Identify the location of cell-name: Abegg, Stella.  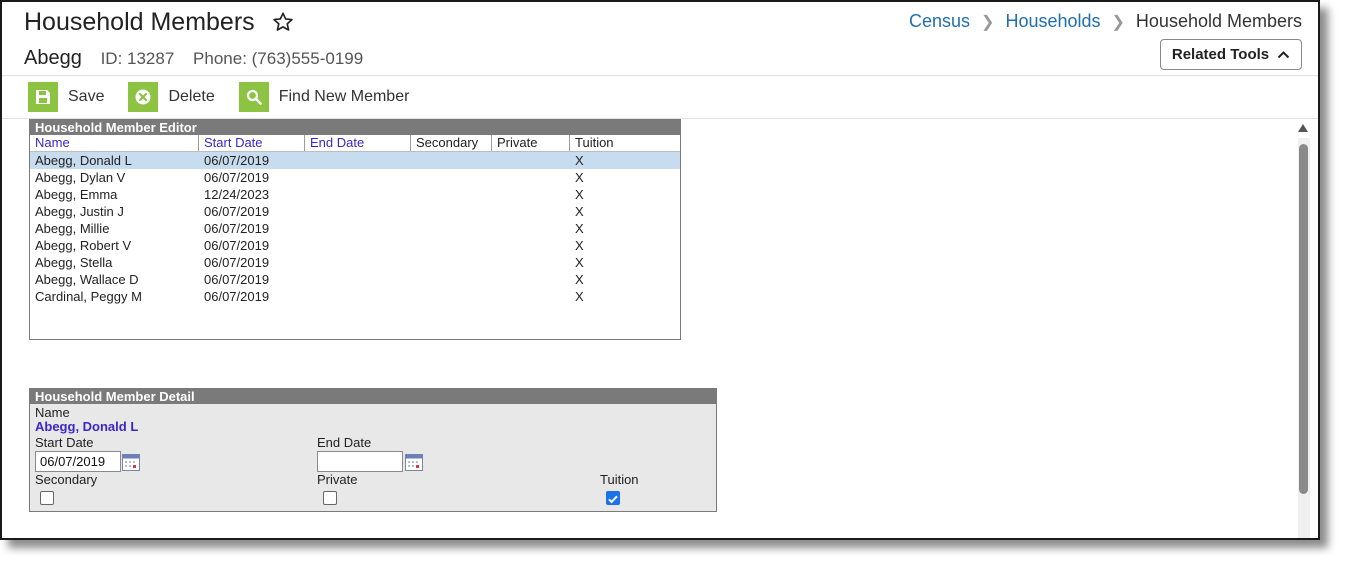
(74, 262).